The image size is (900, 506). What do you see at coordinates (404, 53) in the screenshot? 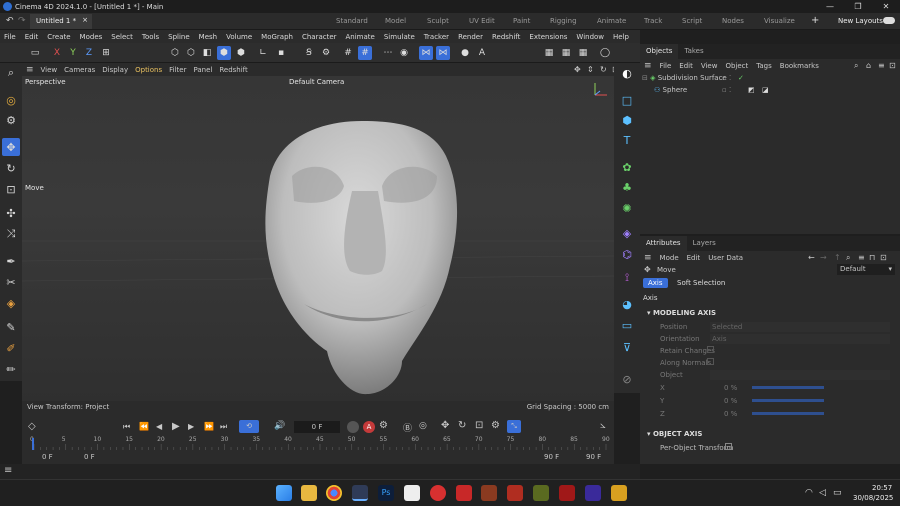
I see `locked-workplane-icon: ◉` at bounding box center [404, 53].